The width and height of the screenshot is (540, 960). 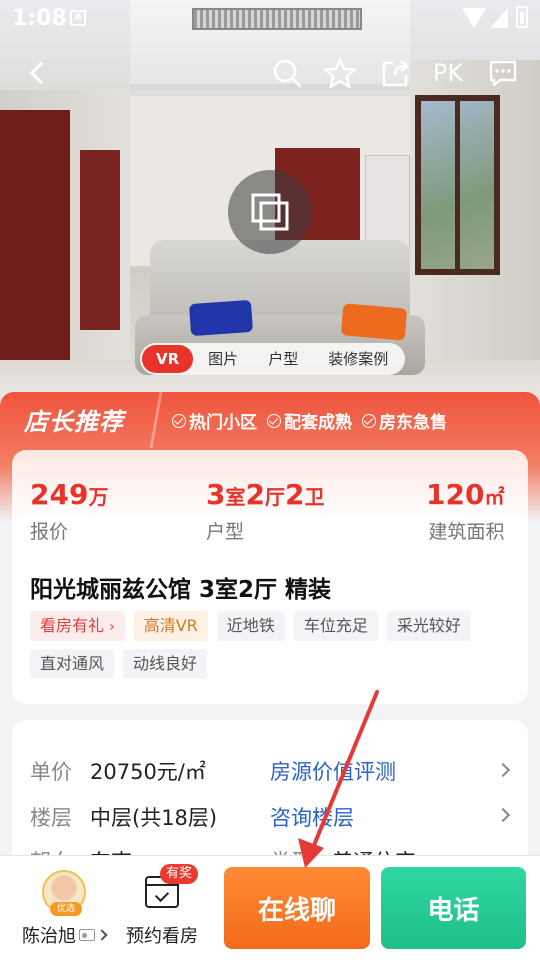 I want to click on status-time: 1:08, so click(x=39, y=18).